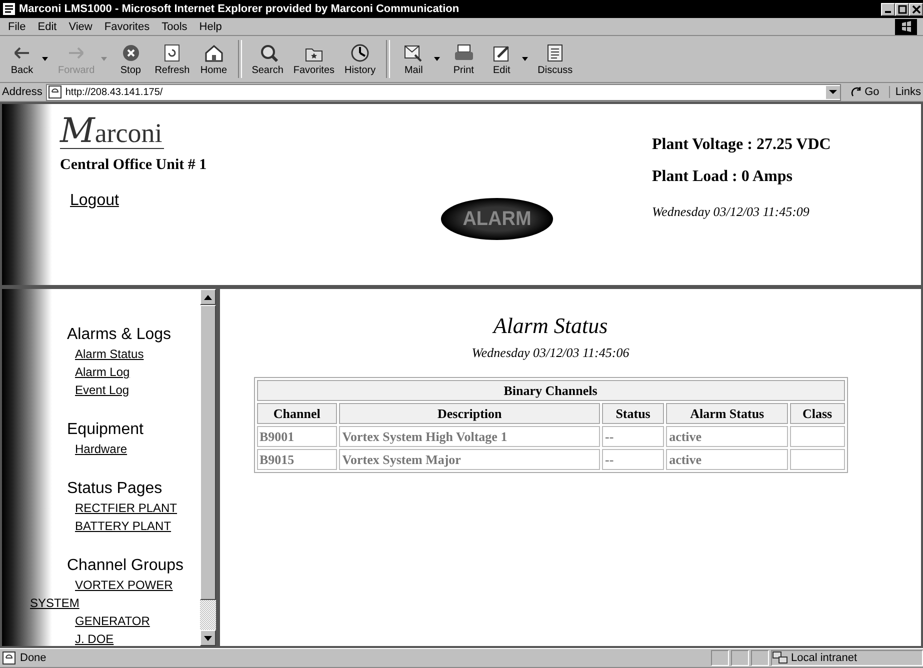  What do you see at coordinates (780, 658) in the screenshot?
I see `network-icon` at bounding box center [780, 658].